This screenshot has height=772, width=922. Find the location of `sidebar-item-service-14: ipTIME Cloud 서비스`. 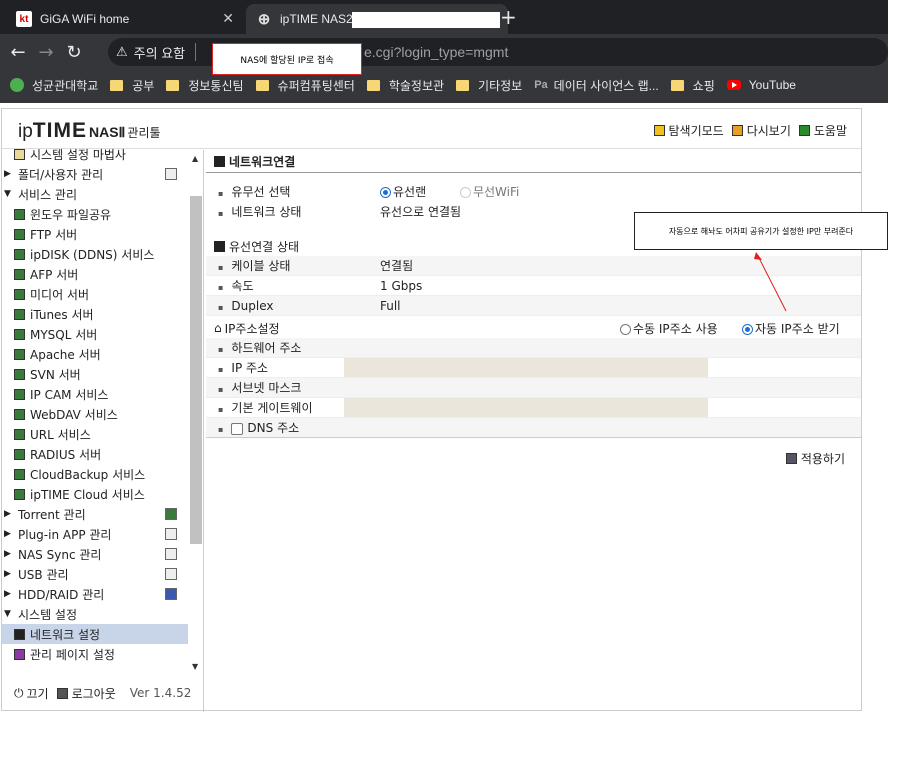

sidebar-item-service-14: ipTIME Cloud 서비스 is located at coordinates (95, 494).